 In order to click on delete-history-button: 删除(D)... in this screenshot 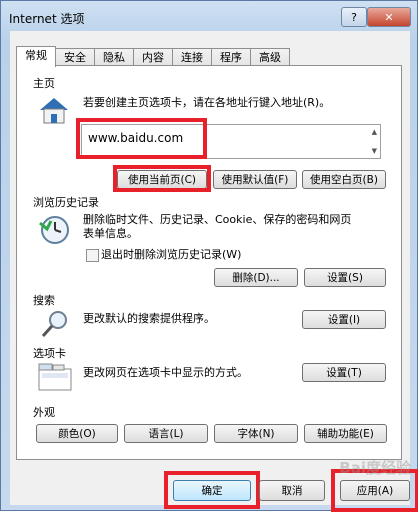, I will do `click(256, 277)`.